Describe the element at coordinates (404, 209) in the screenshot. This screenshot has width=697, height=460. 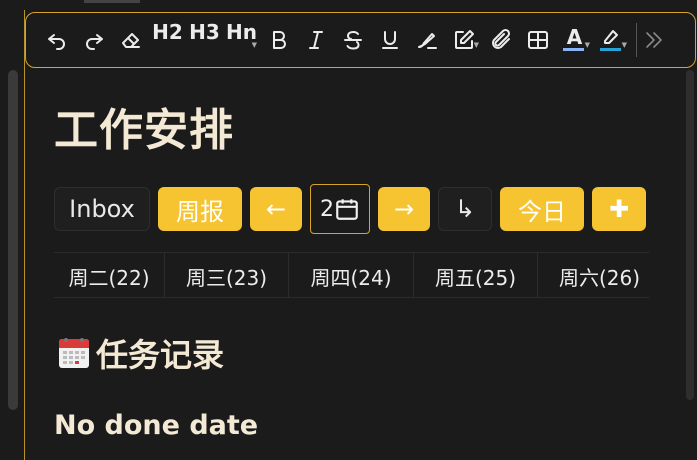
I see `next-week-button: →` at that location.